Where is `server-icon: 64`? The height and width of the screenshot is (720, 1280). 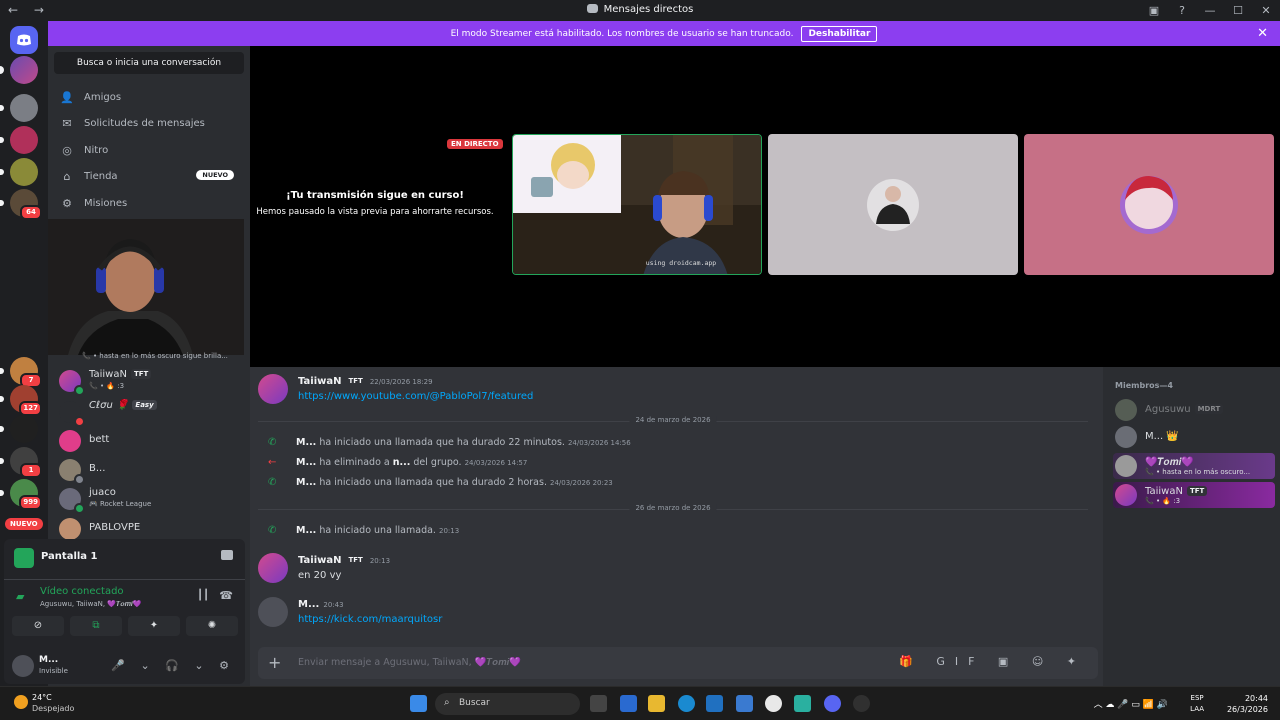 server-icon: 64 is located at coordinates (21, 204).